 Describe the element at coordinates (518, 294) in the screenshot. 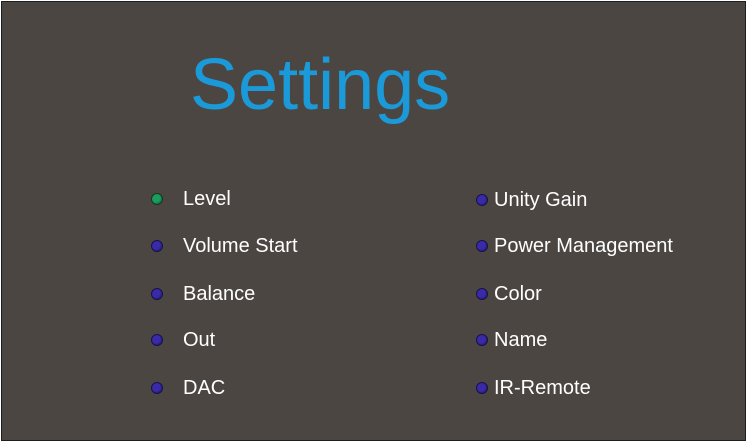

I see `menu-item-label: Color` at that location.